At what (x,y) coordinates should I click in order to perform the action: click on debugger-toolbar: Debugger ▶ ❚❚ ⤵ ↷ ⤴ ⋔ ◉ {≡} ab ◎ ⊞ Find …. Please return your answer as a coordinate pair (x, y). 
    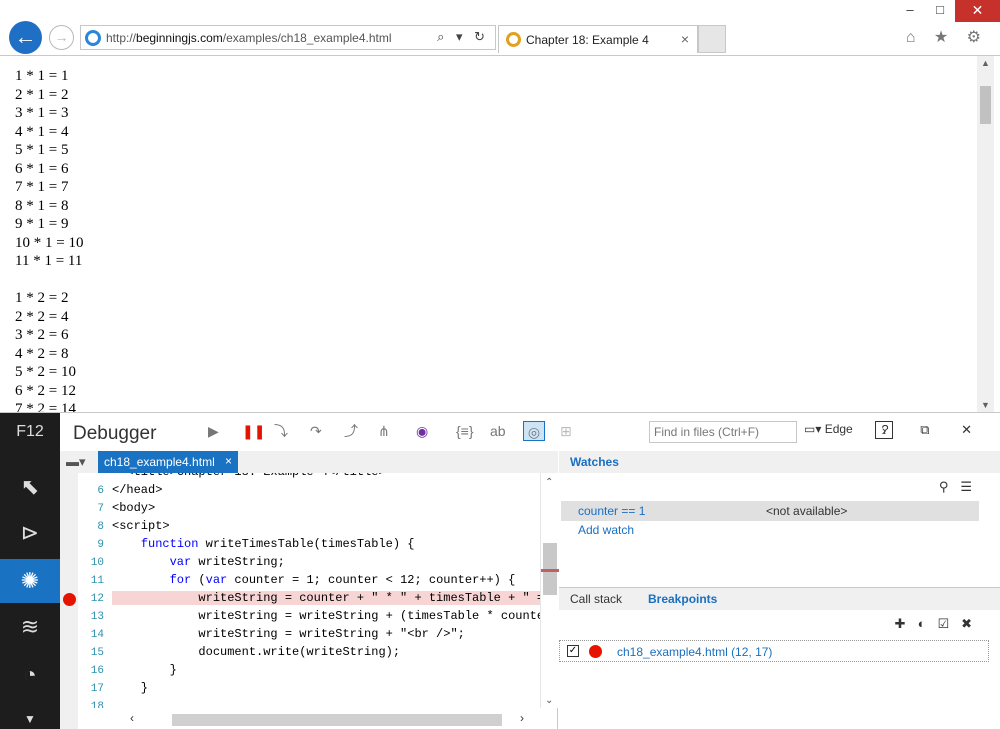
    Looking at the image, I should click on (530, 432).